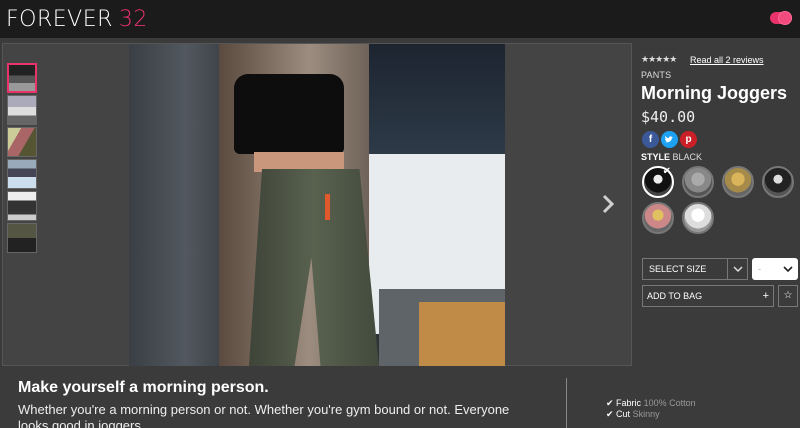  What do you see at coordinates (176, 205) in the screenshot?
I see `photo-wall` at bounding box center [176, 205].